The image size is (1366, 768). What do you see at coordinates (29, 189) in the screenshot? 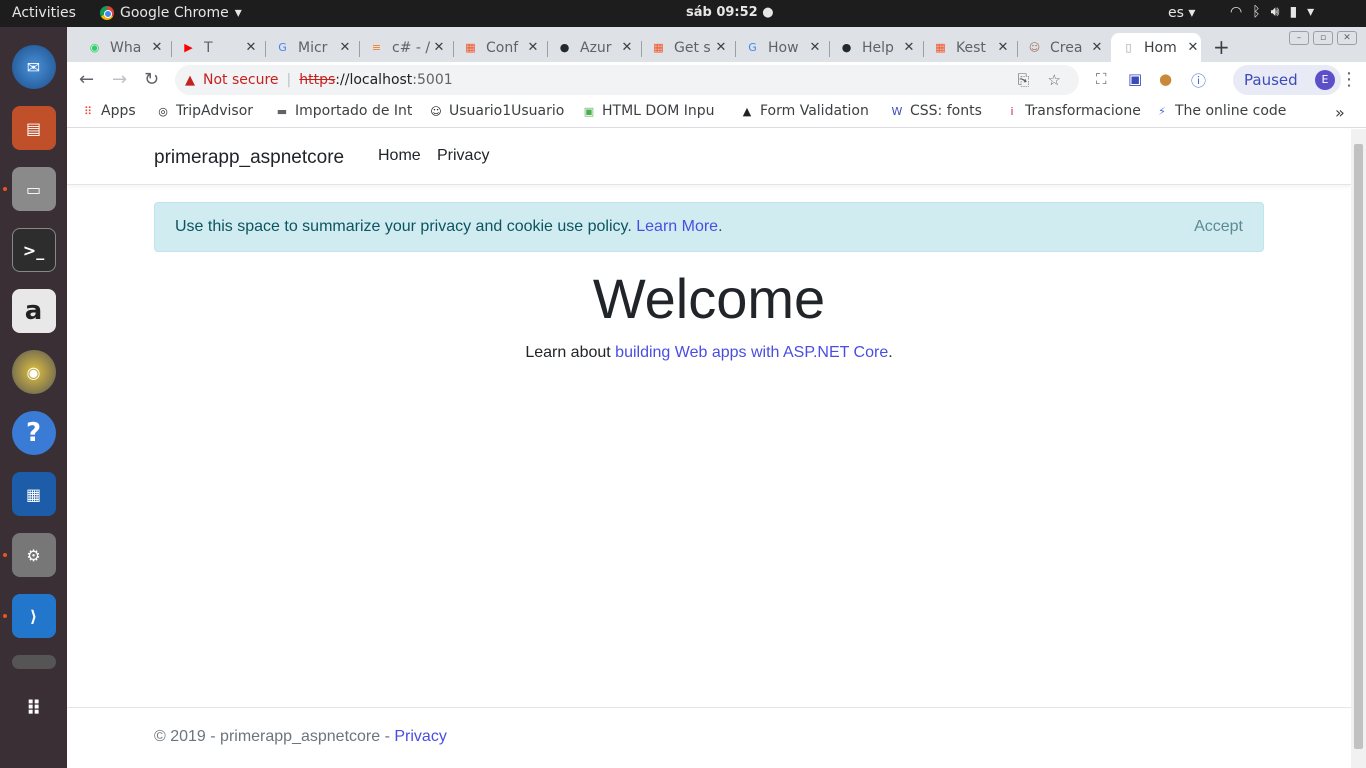
I see `files-icon: ▭` at bounding box center [29, 189].